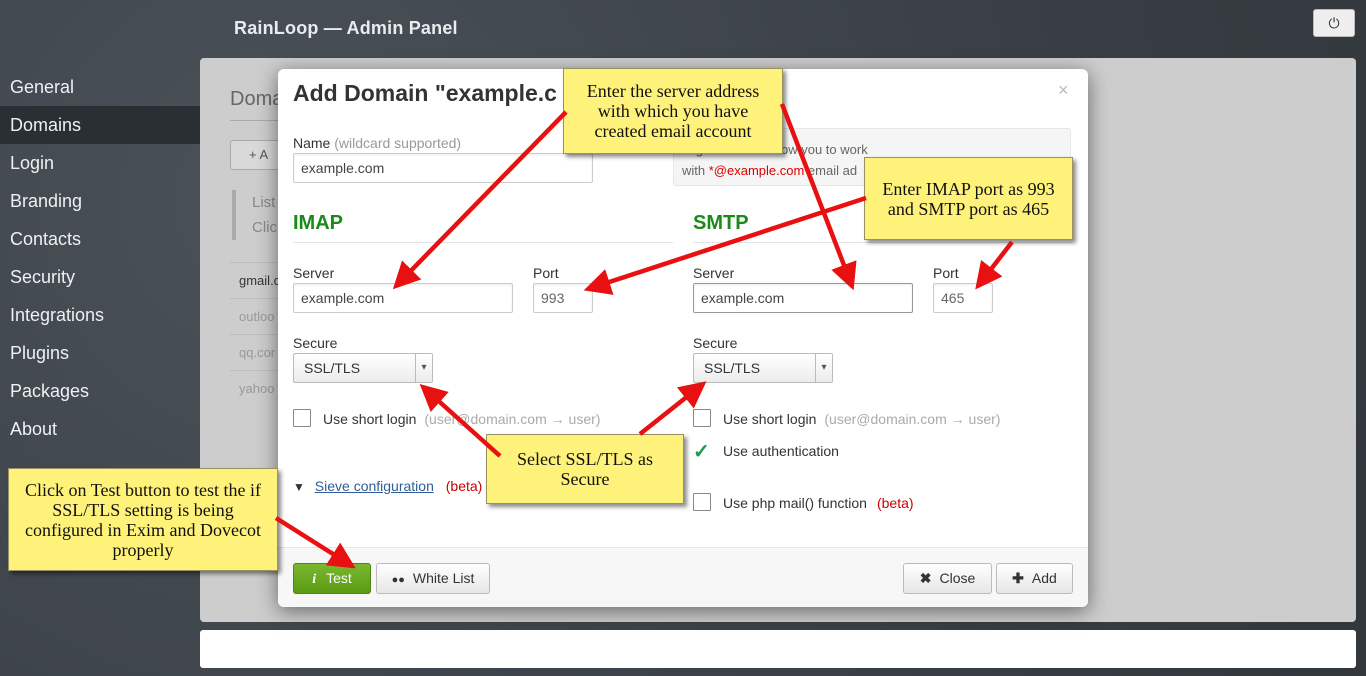  I want to click on imap-secure-label: Secure, so click(315, 343).